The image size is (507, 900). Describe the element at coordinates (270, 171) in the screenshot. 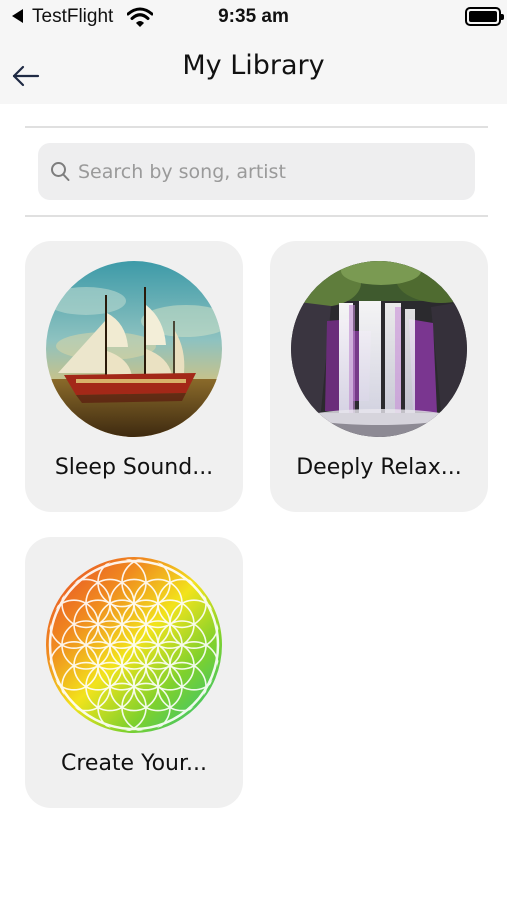

I see `search-input` at that location.